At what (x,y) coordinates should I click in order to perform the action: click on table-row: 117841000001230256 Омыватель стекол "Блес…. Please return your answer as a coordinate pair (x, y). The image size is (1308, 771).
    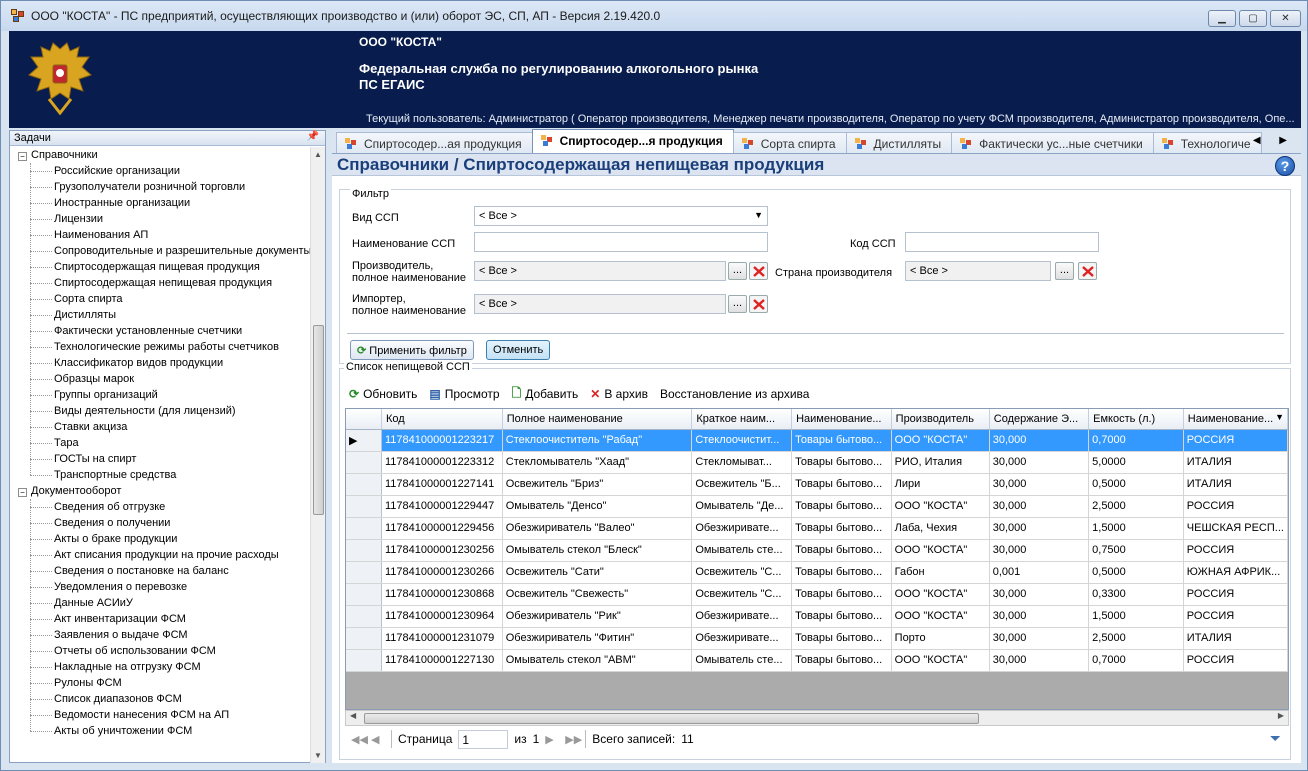
    Looking at the image, I should click on (817, 550).